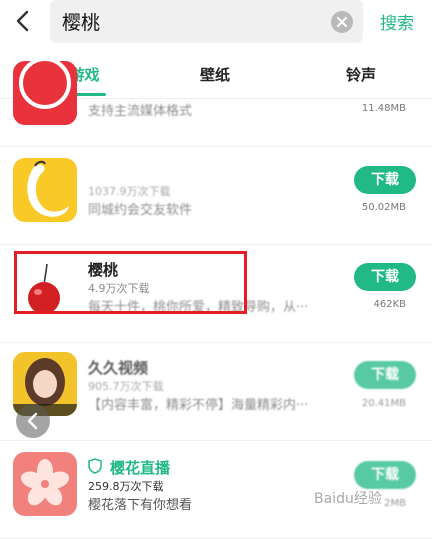 Image resolution: width=432 pixels, height=539 pixels. I want to click on tab-wallpaper: 壁纸, so click(215, 74).